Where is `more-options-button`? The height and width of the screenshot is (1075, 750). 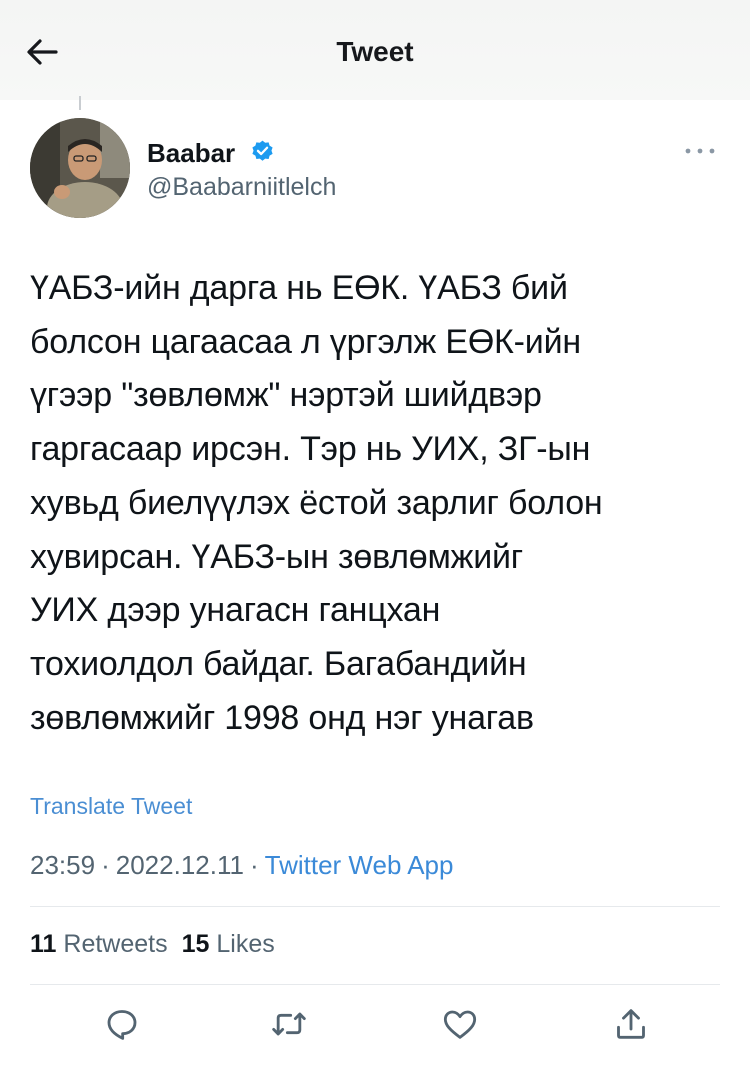
more-options-button is located at coordinates (700, 151).